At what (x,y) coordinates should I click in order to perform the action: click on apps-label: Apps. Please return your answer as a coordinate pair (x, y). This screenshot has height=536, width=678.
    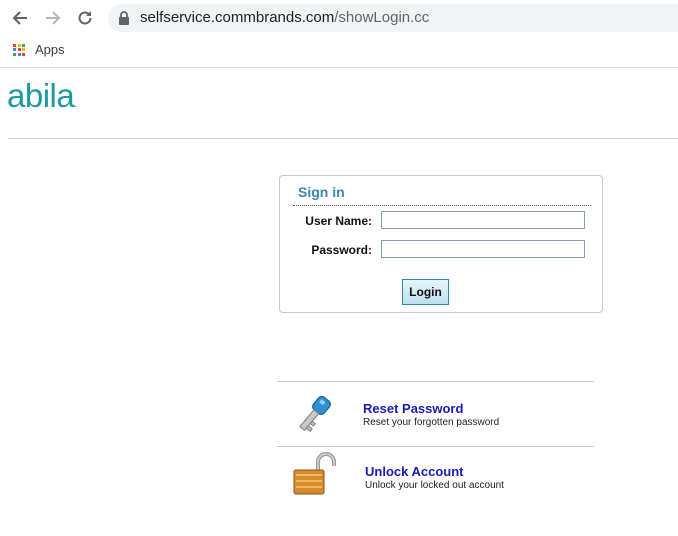
    Looking at the image, I should click on (50, 49).